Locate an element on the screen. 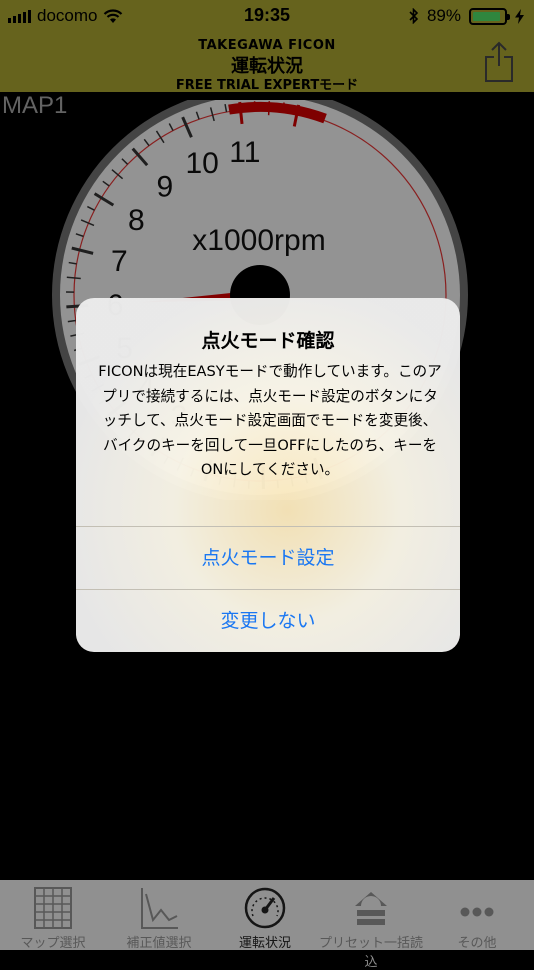 The height and width of the screenshot is (970, 534). do-not-change-button: 変更しない is located at coordinates (268, 621).